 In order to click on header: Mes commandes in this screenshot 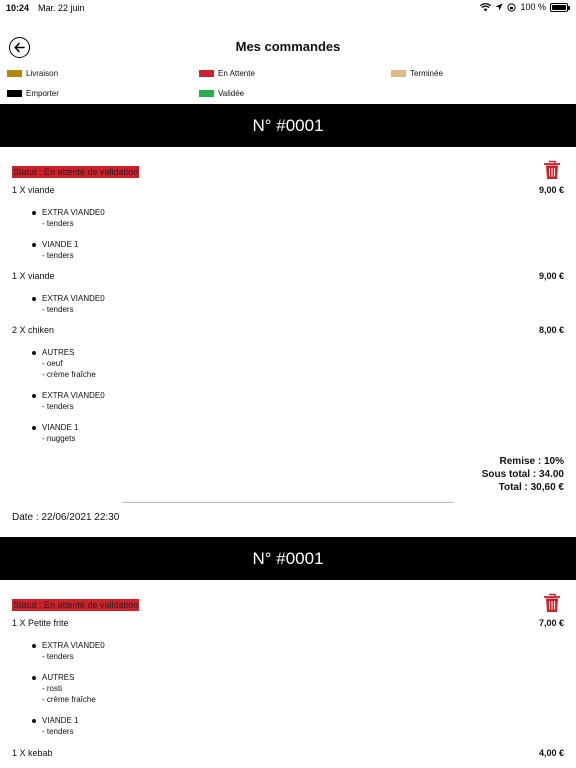, I will do `click(288, 47)`.